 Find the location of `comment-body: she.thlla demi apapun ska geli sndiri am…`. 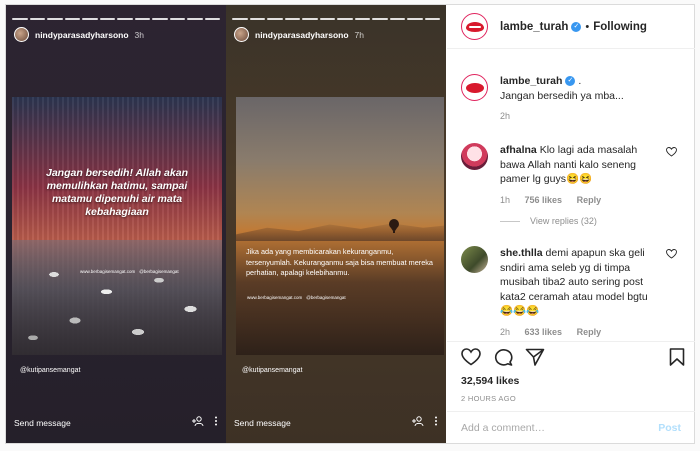

comment-body: she.thlla demi apapun ska geli sndiri am… is located at coordinates (592, 292).